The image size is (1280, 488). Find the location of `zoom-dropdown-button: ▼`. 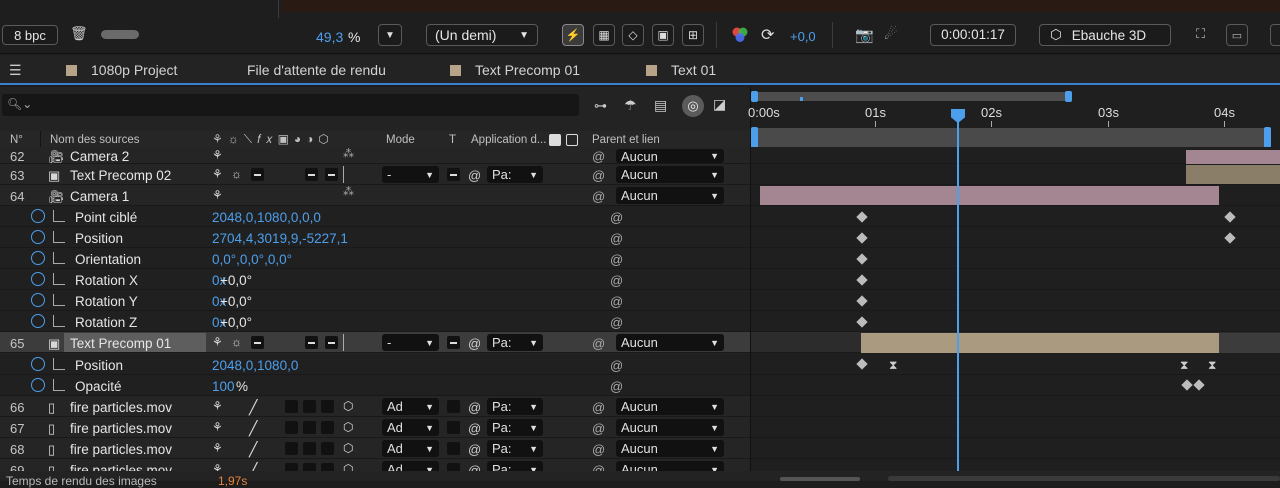

zoom-dropdown-button: ▼ is located at coordinates (390, 35).